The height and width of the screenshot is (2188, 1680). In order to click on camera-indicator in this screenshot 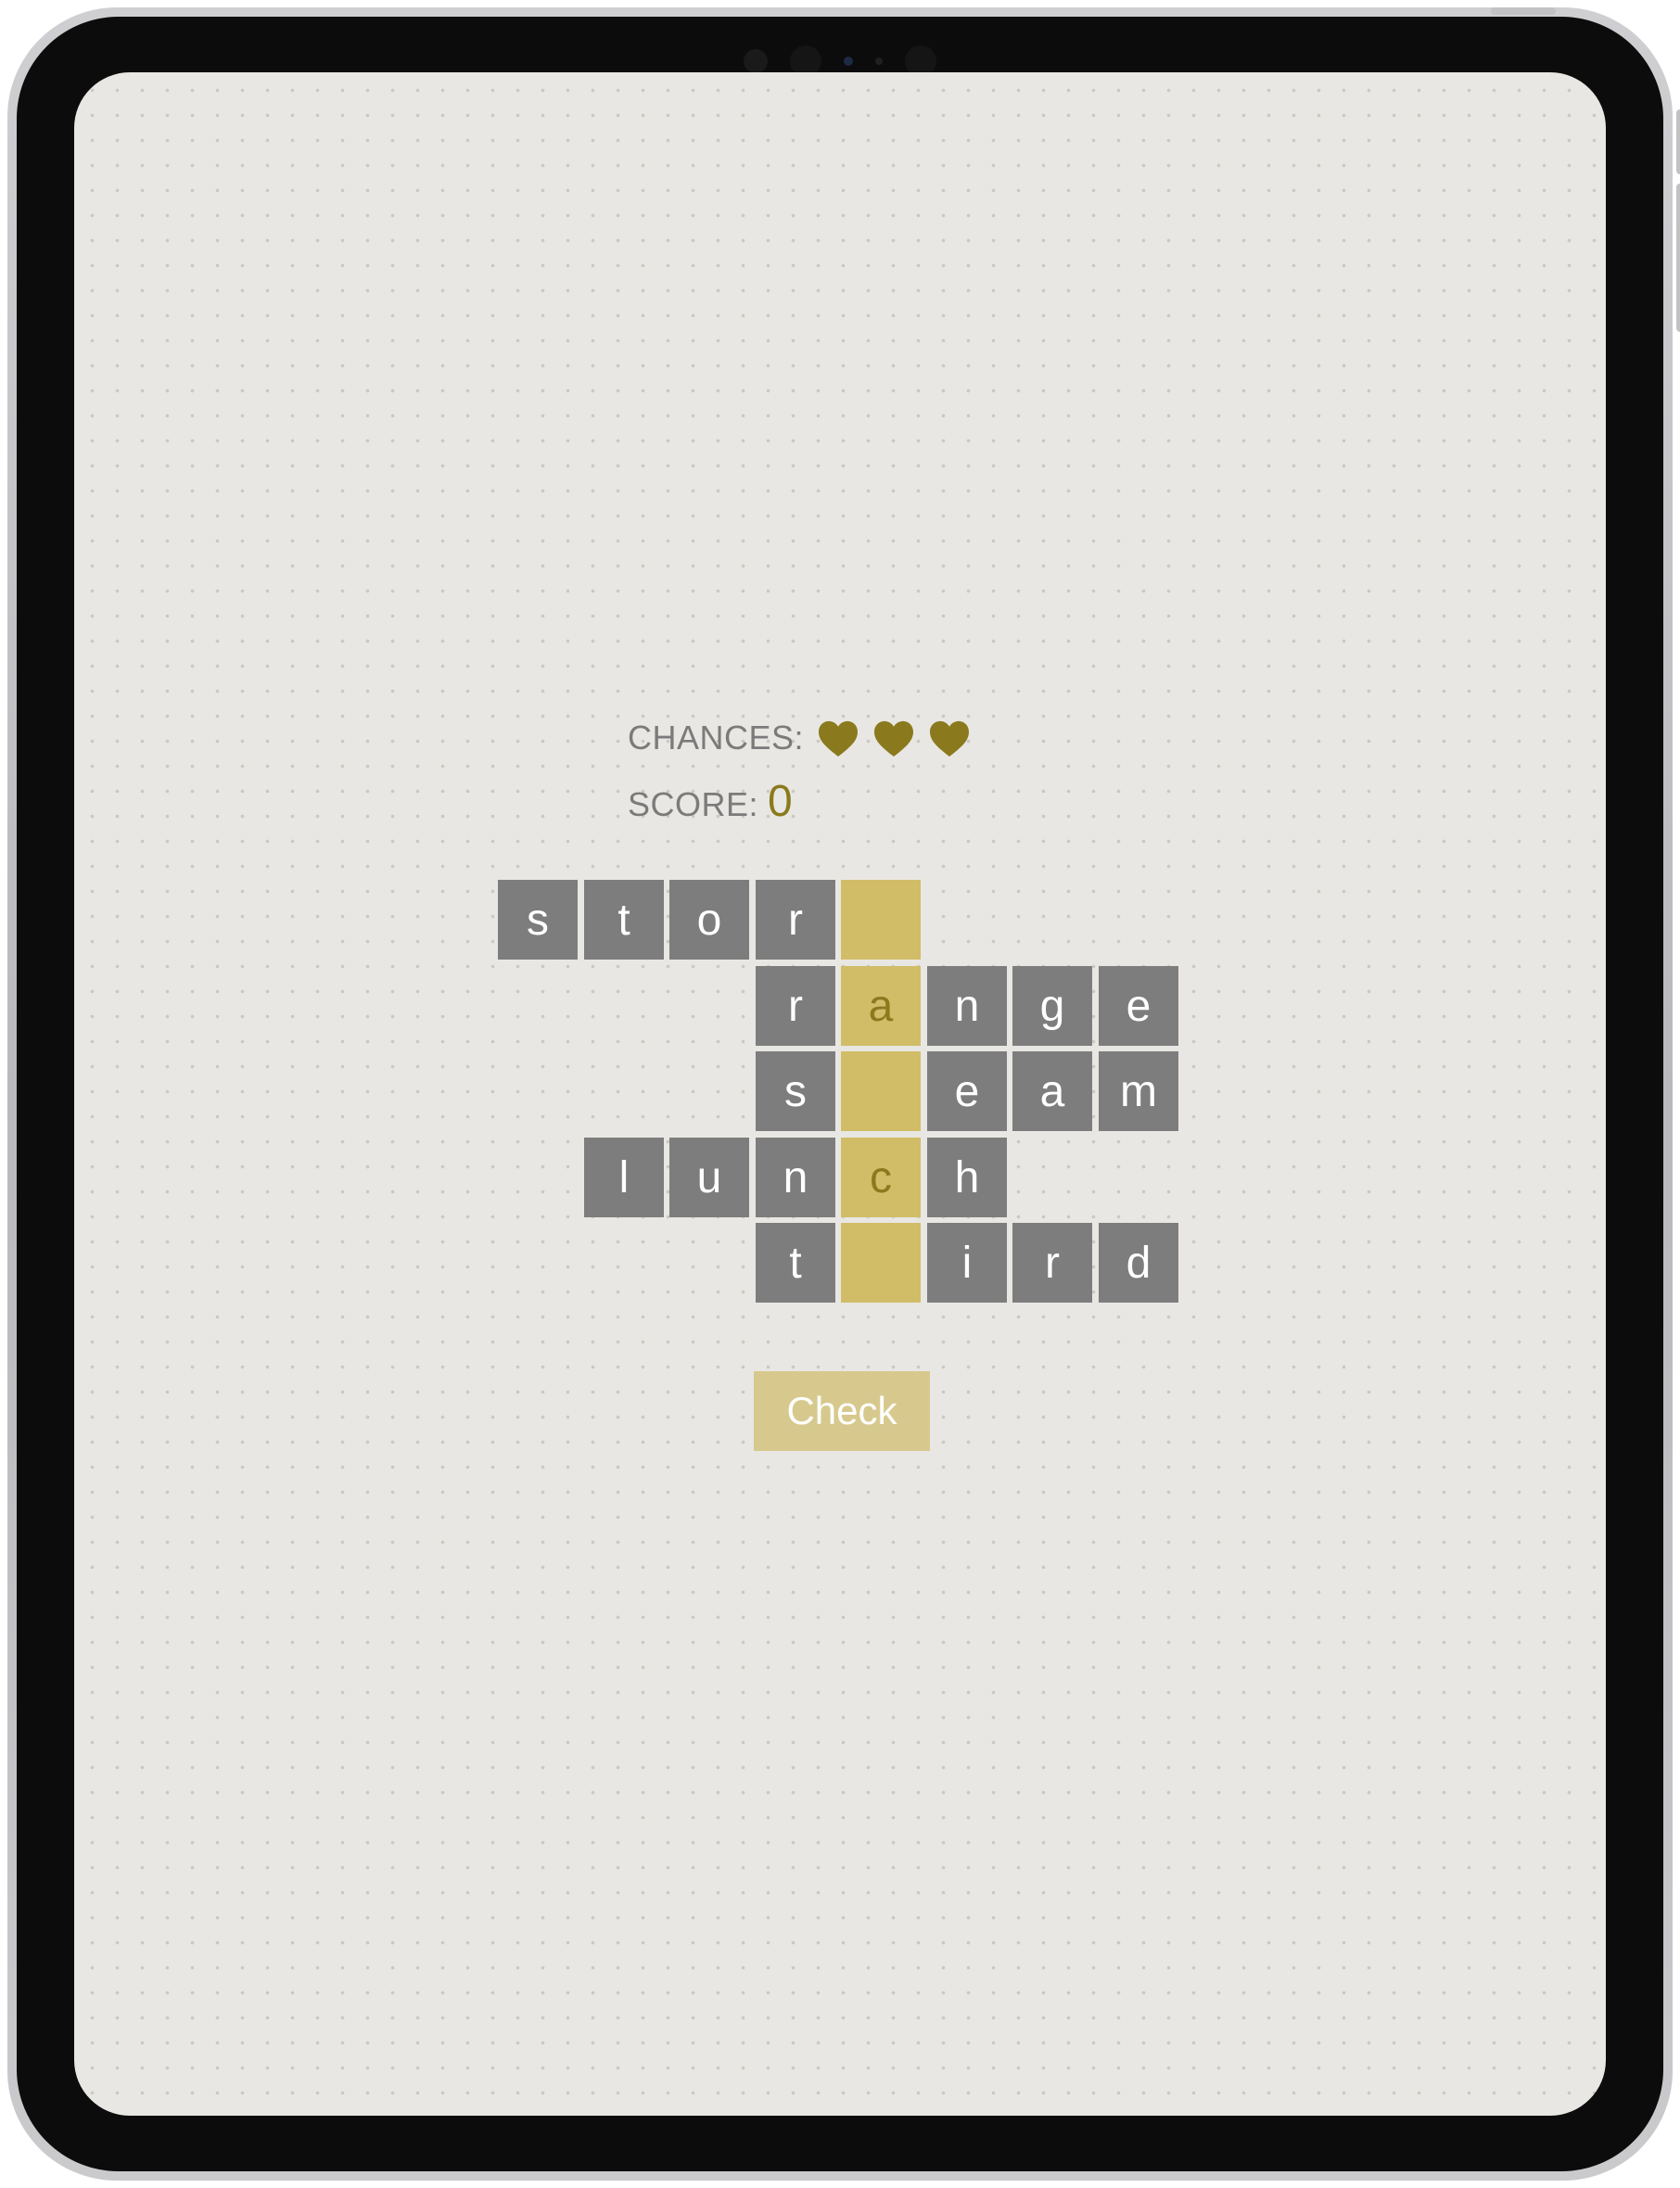, I will do `click(848, 61)`.